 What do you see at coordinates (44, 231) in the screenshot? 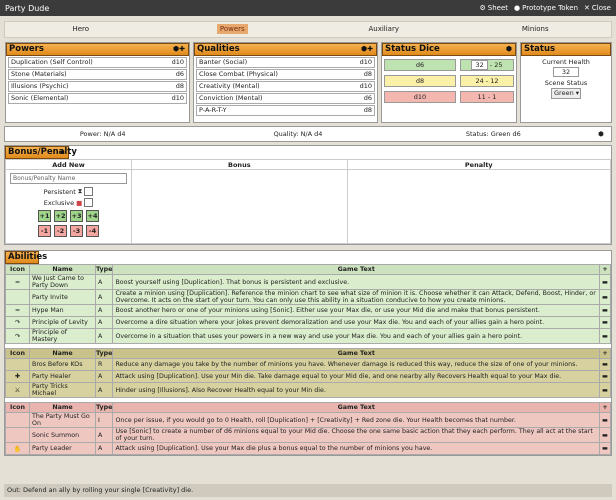
I see `minus-1-button: -1` at bounding box center [44, 231].